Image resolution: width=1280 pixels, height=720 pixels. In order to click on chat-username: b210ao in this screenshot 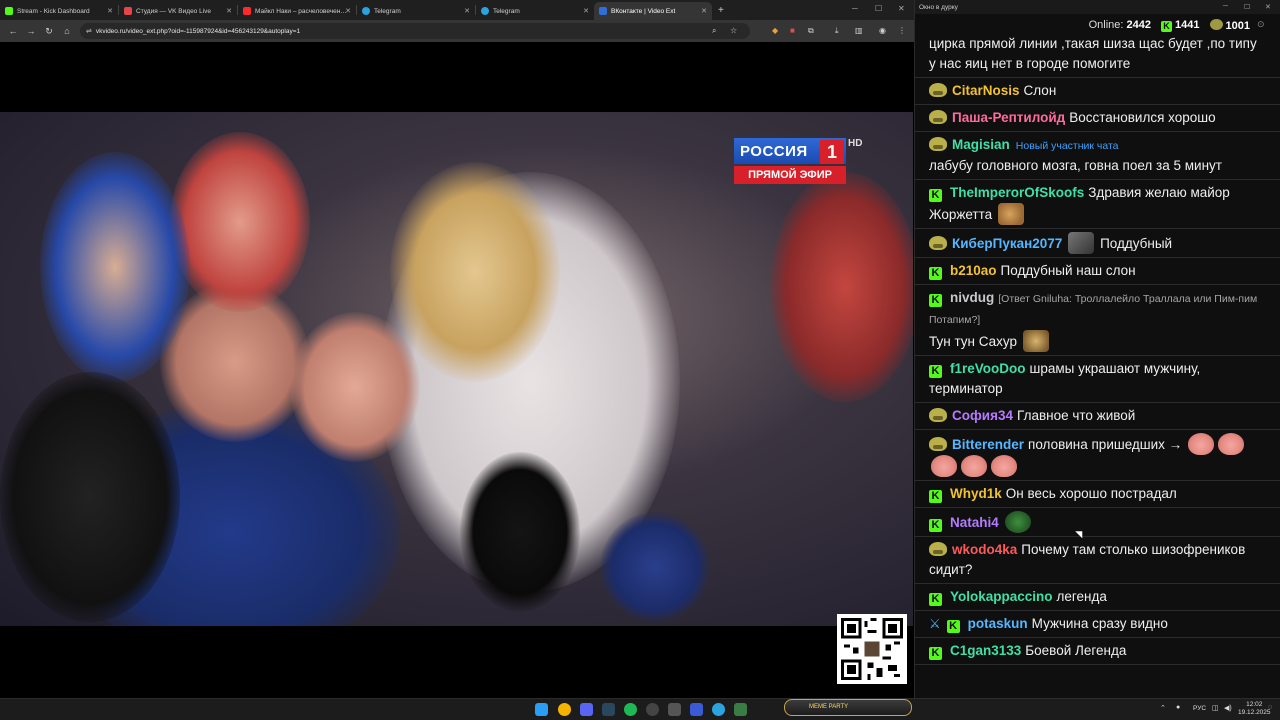, I will do `click(973, 270)`.